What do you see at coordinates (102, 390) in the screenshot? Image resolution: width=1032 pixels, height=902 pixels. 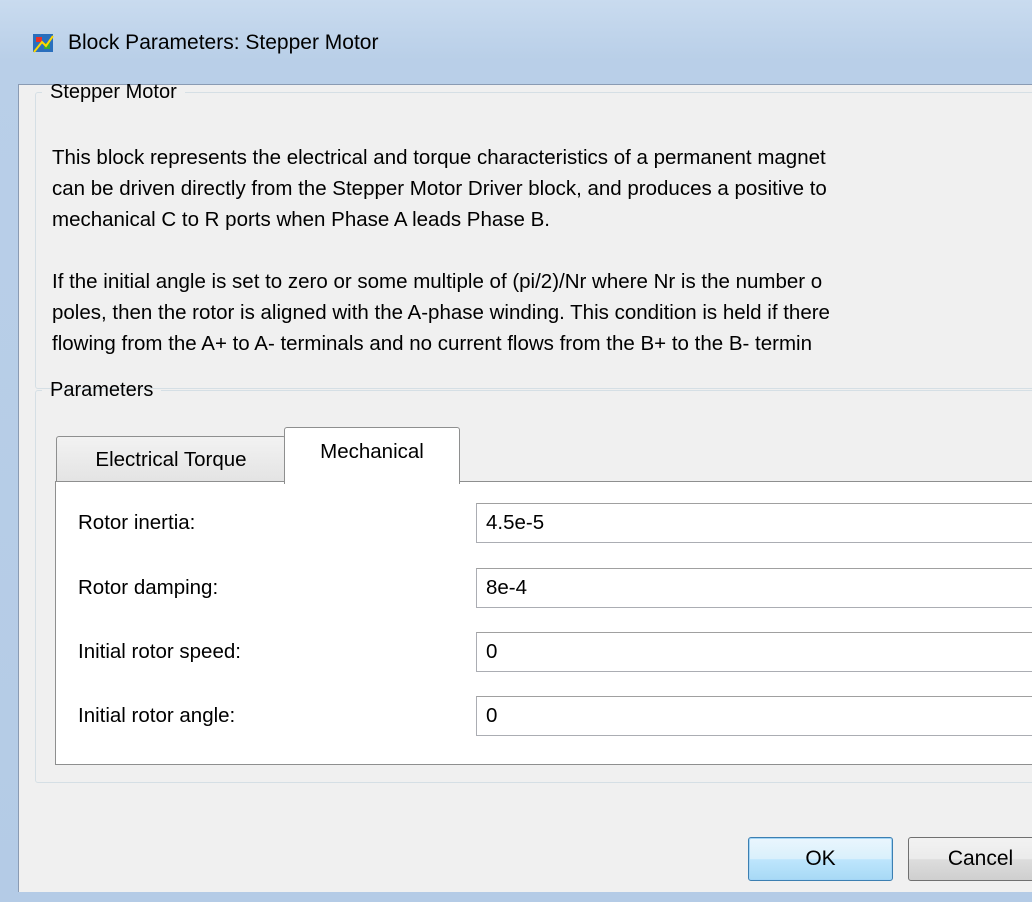 I see `parameters-group-title: Parameters` at bounding box center [102, 390].